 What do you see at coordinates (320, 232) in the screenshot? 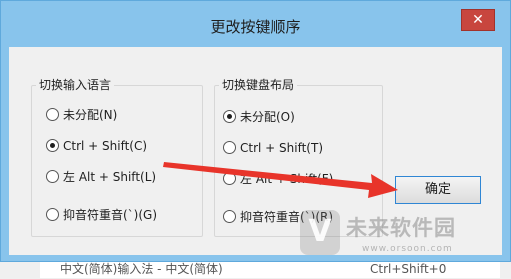
I see `watermark-logo-icon: V` at bounding box center [320, 232].